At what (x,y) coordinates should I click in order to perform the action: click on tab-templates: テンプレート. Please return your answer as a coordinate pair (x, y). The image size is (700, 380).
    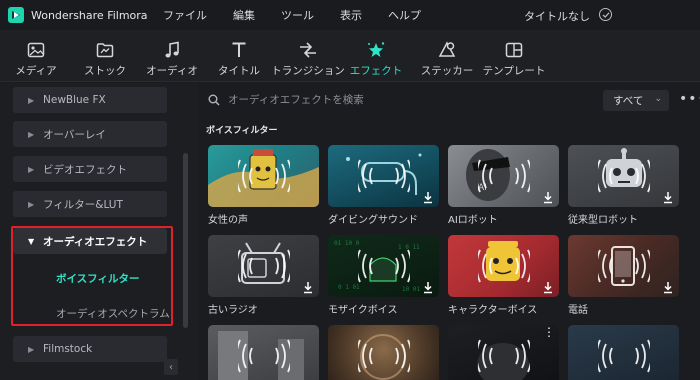
    Looking at the image, I should click on (514, 56).